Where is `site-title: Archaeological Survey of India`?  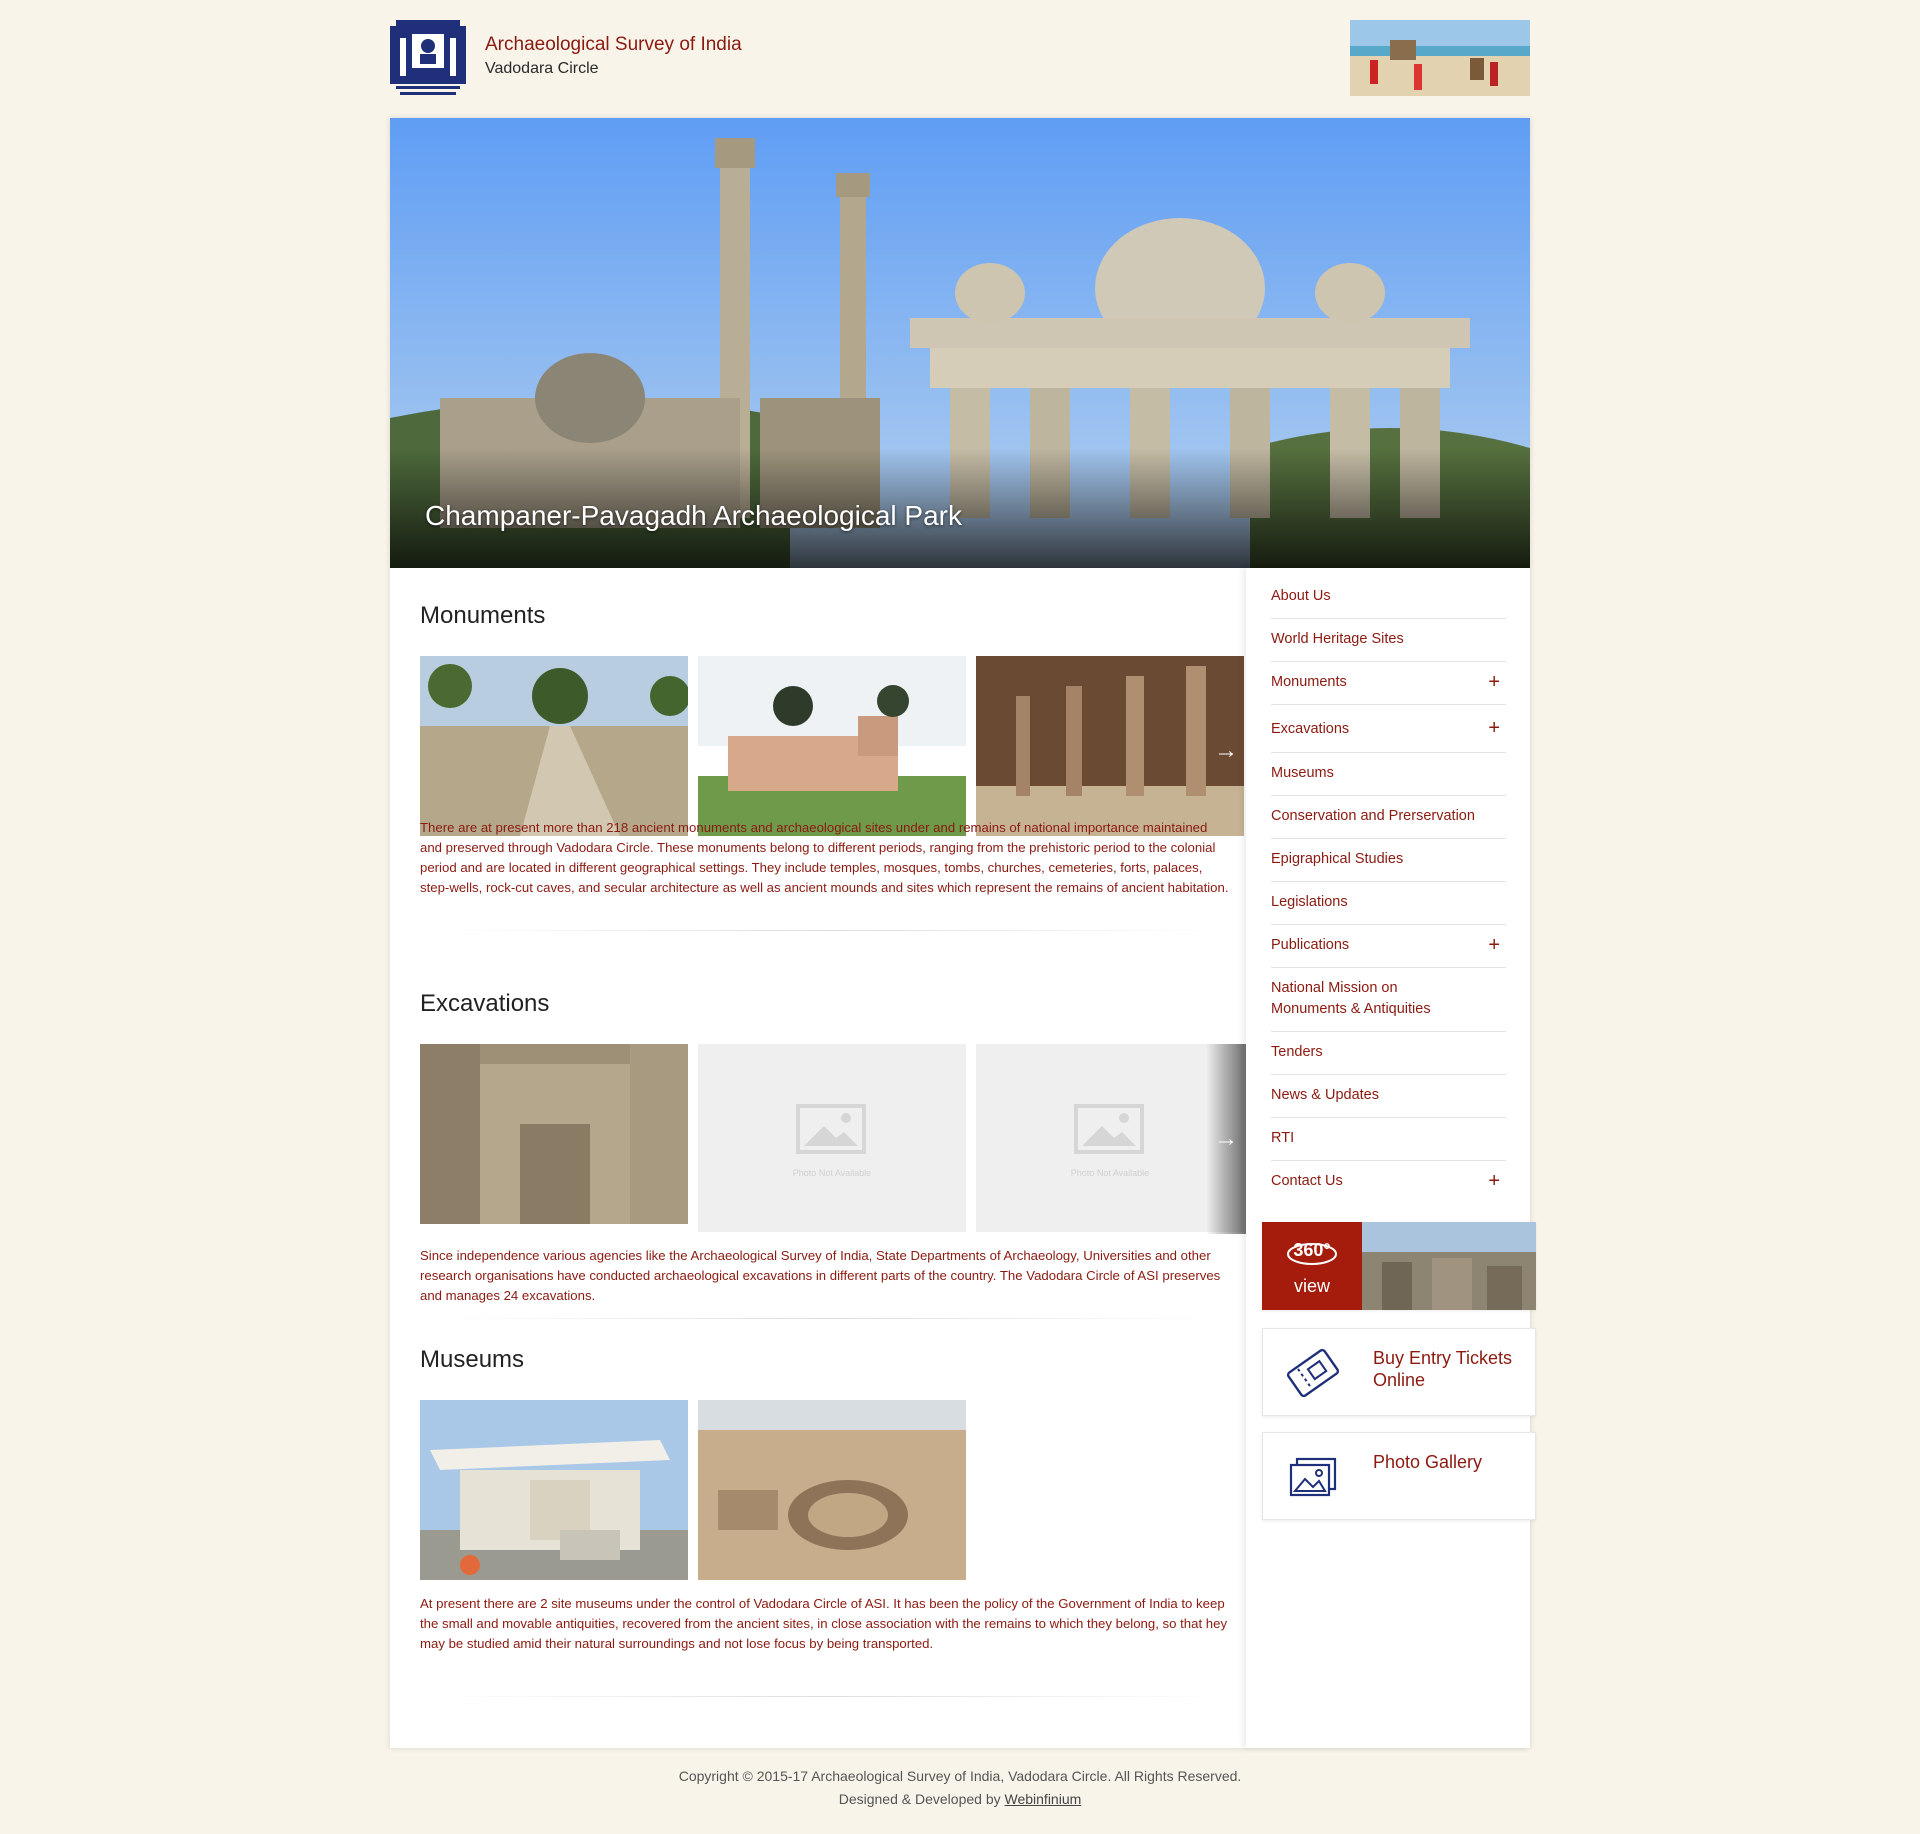
site-title: Archaeological Survey of India is located at coordinates (613, 45).